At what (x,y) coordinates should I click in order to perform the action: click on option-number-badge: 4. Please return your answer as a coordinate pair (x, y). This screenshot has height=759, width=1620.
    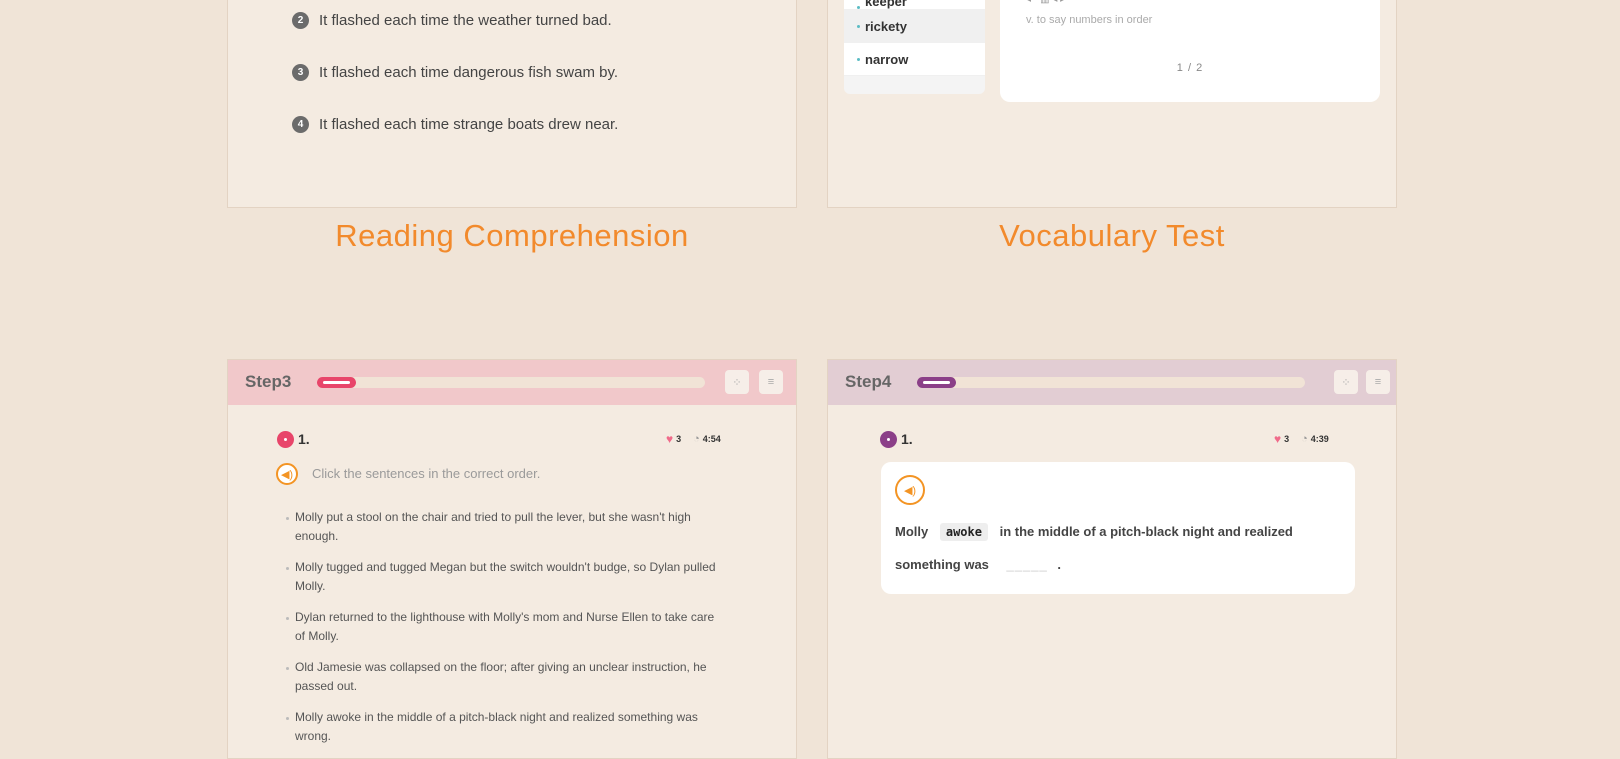
    Looking at the image, I should click on (300, 124).